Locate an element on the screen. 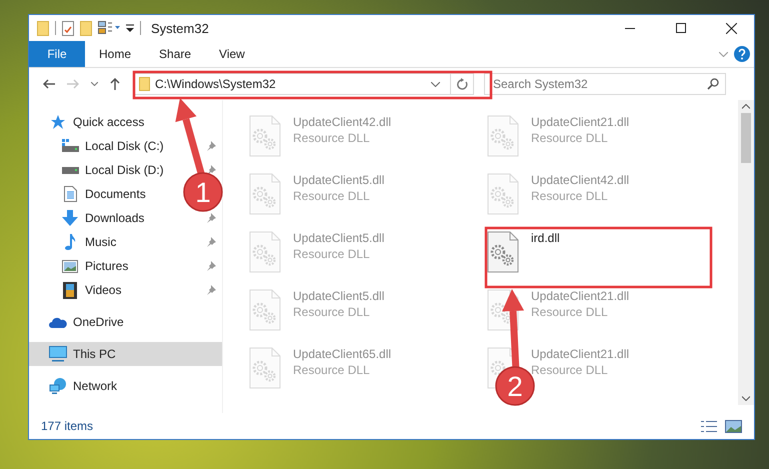  nav-item: Music is located at coordinates (141, 242).